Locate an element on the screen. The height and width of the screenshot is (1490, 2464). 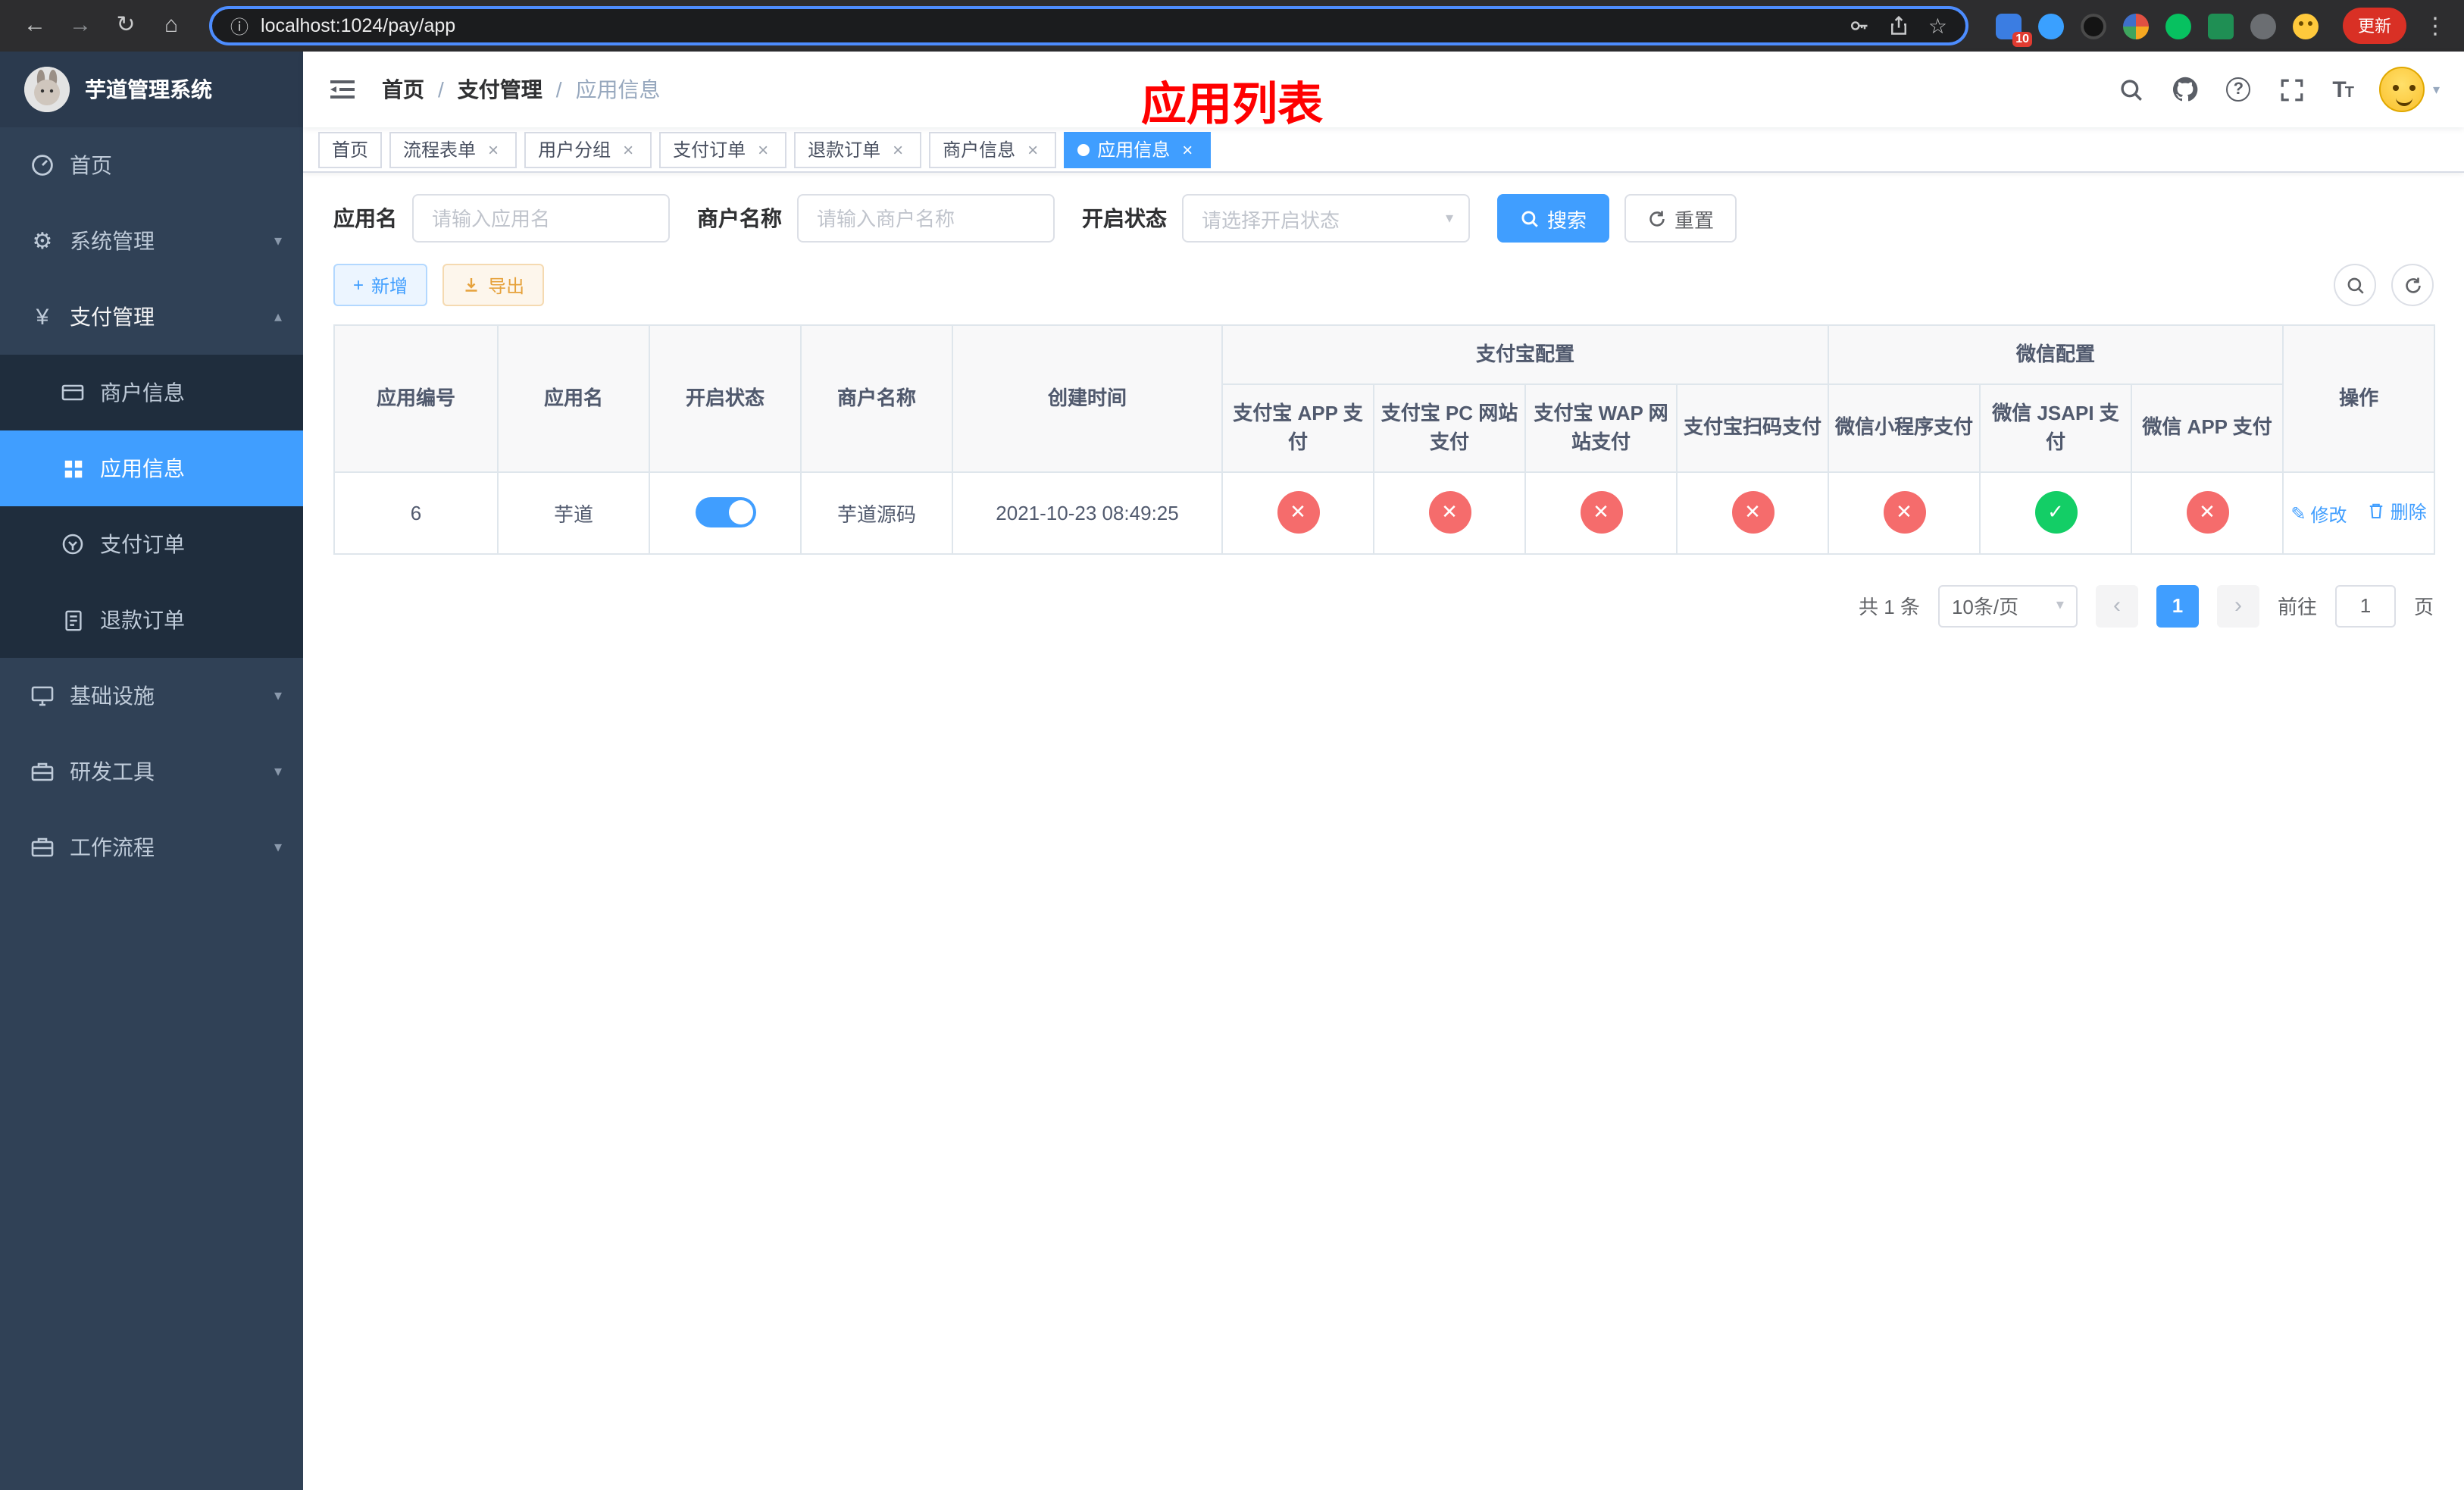
status-toggle is located at coordinates (725, 512).